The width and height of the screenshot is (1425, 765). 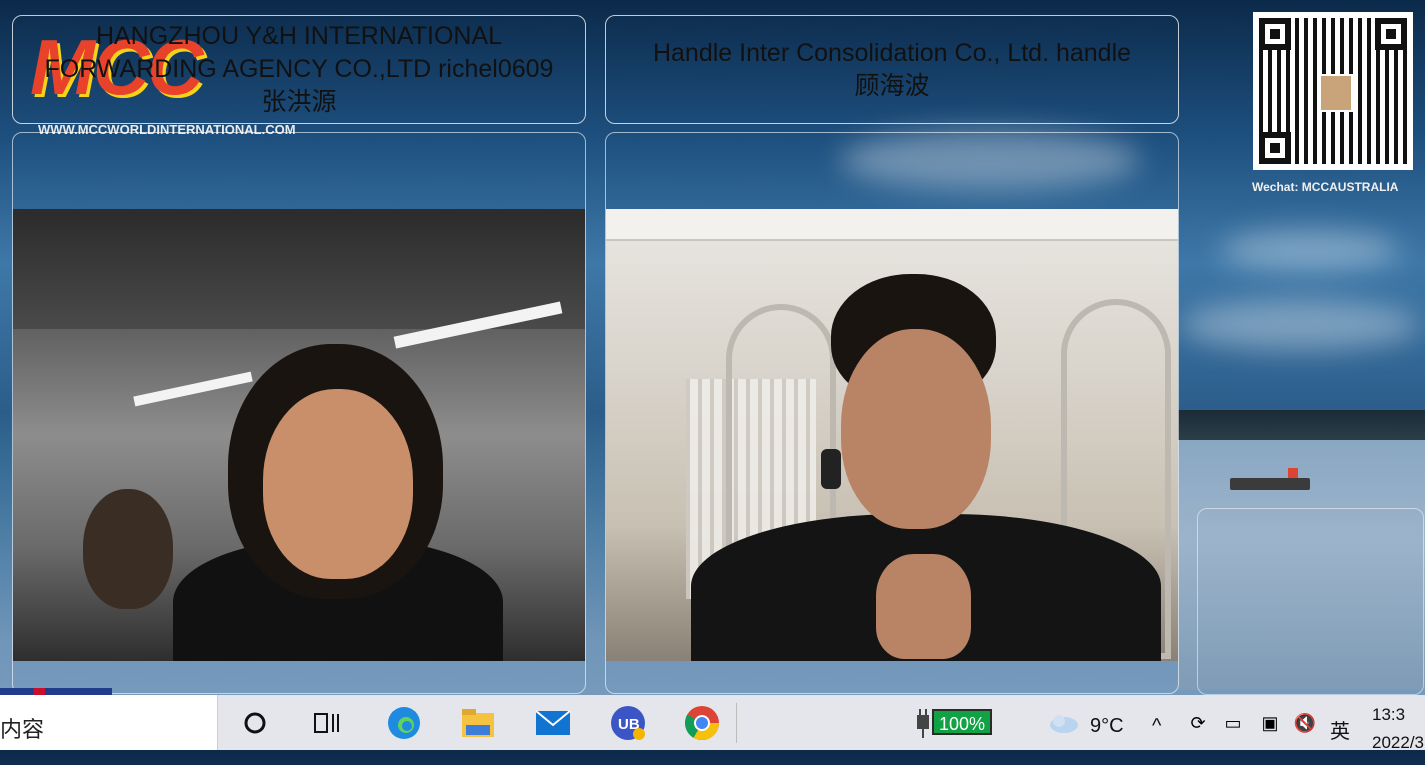 I want to click on input-method-indicator: 英, so click(x=1340, y=729).